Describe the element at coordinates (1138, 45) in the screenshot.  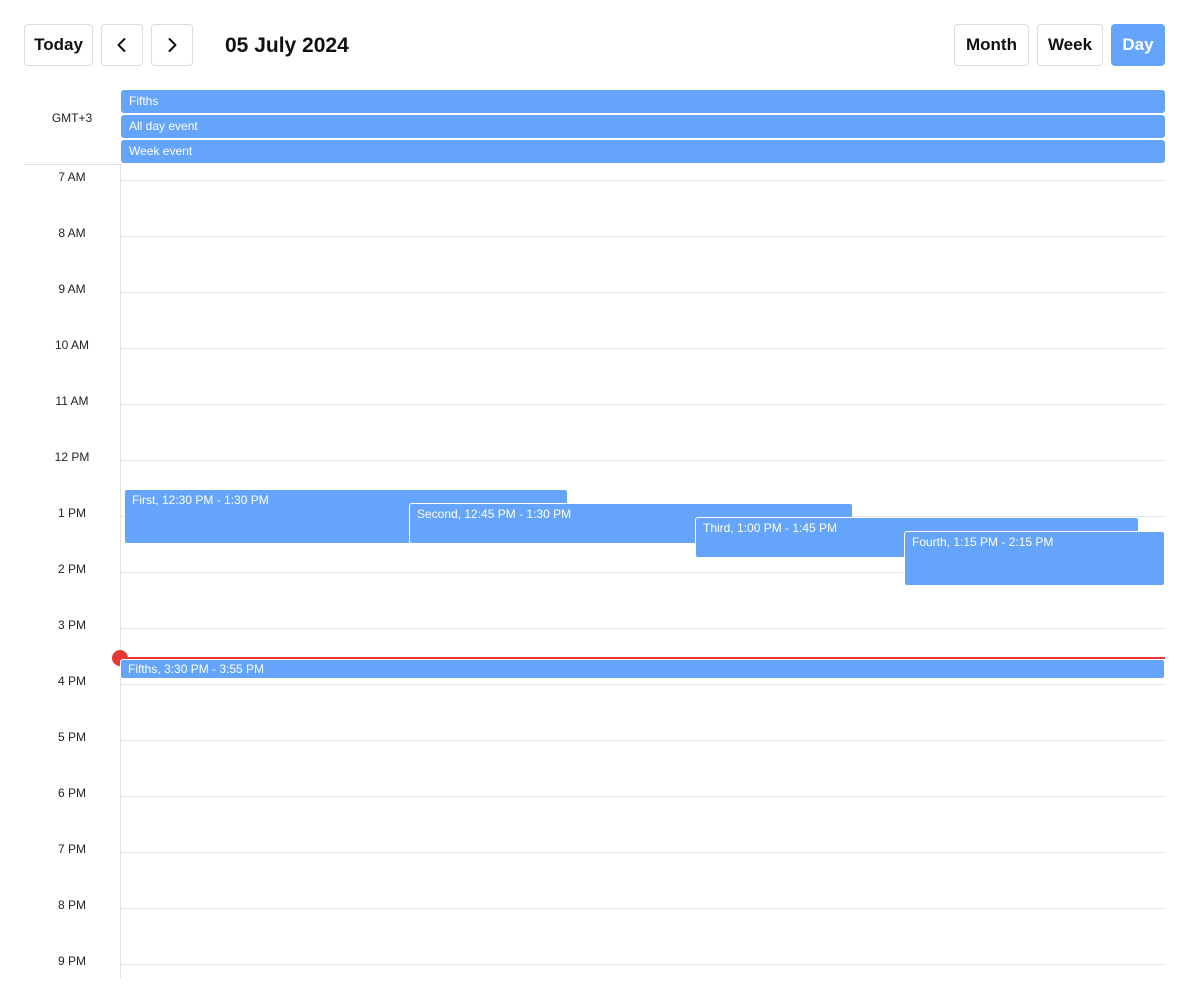
I see `day-view-button: Day` at that location.